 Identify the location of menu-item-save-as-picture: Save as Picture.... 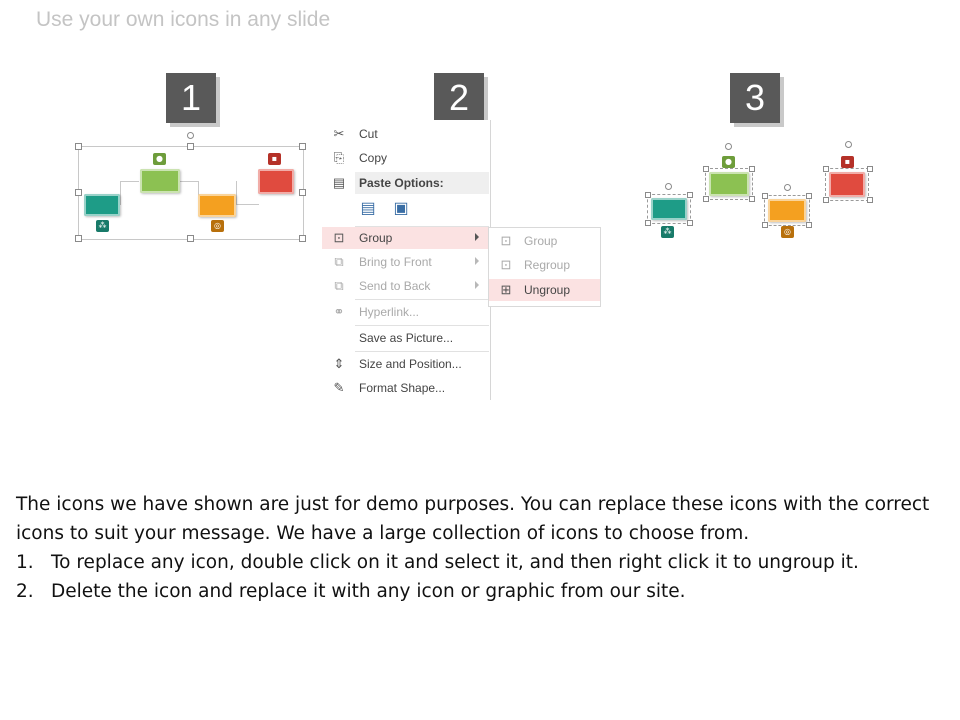
(405, 338).